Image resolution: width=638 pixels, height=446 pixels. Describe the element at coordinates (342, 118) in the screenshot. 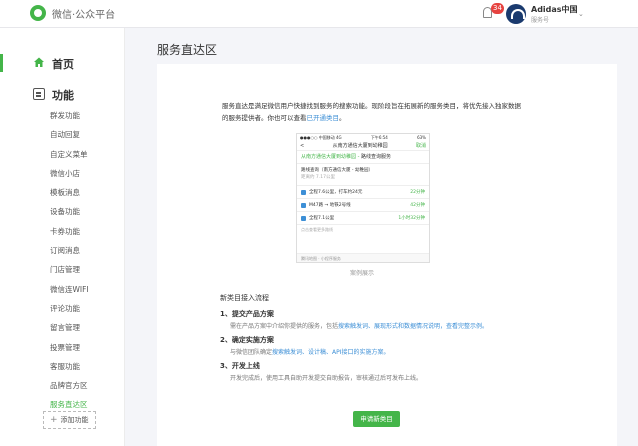

I see `intro-end: 。` at that location.